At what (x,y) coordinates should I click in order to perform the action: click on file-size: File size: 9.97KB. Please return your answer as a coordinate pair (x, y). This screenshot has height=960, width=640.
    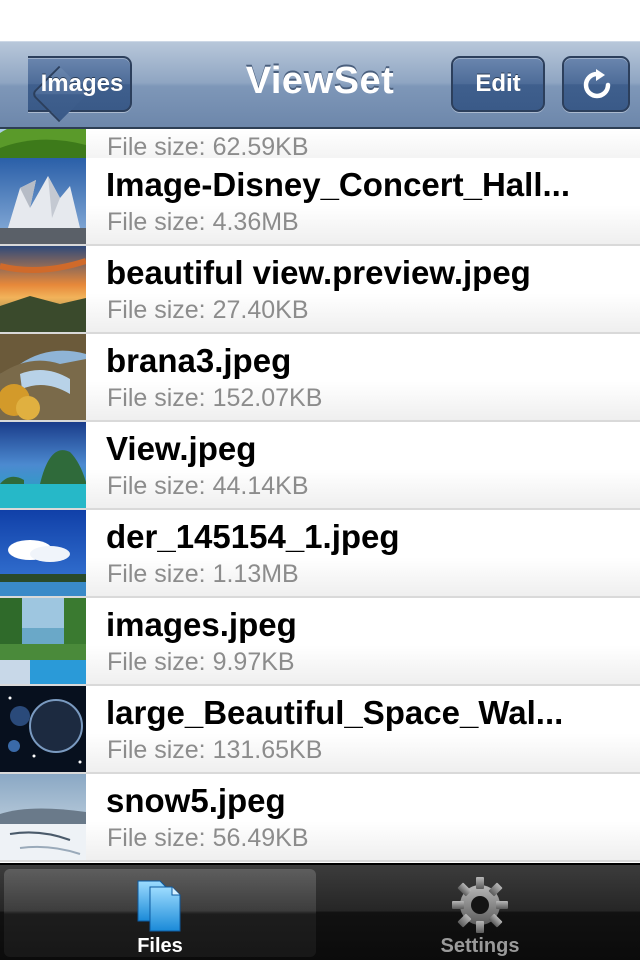
    Looking at the image, I should click on (201, 662).